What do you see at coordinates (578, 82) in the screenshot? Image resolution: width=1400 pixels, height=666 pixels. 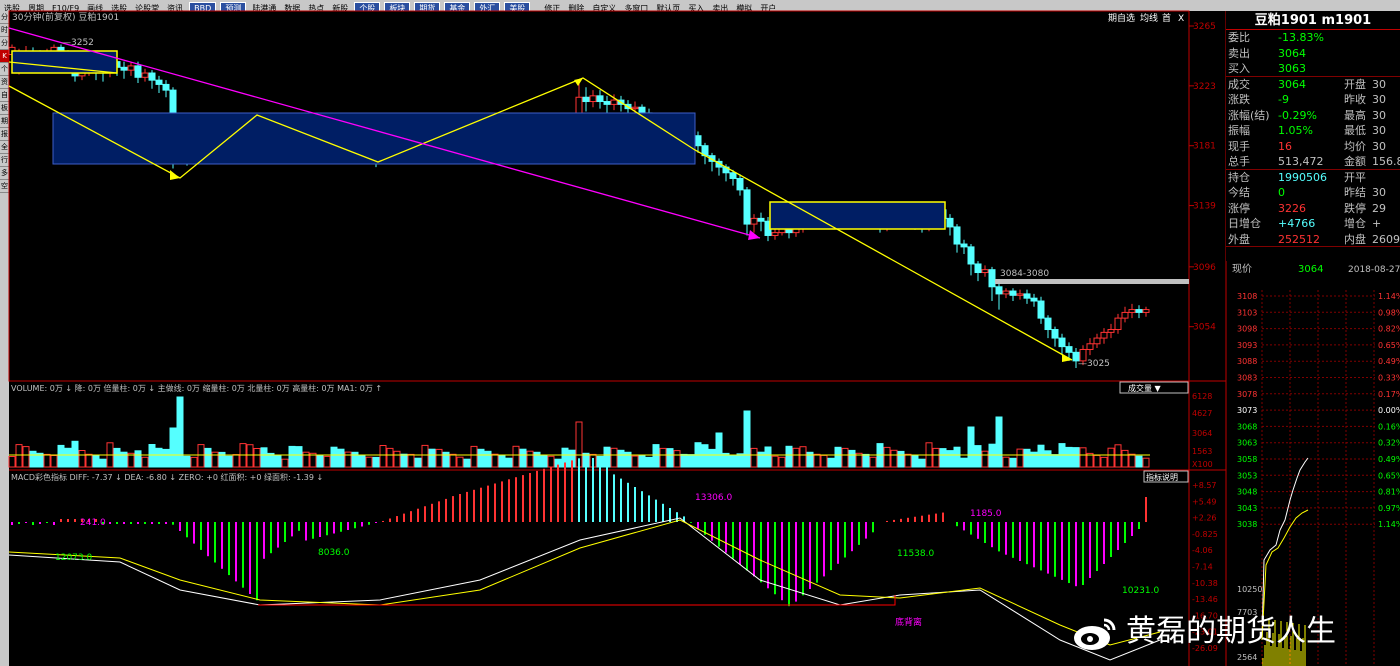 I see `yellow-arrowhead` at bounding box center [578, 82].